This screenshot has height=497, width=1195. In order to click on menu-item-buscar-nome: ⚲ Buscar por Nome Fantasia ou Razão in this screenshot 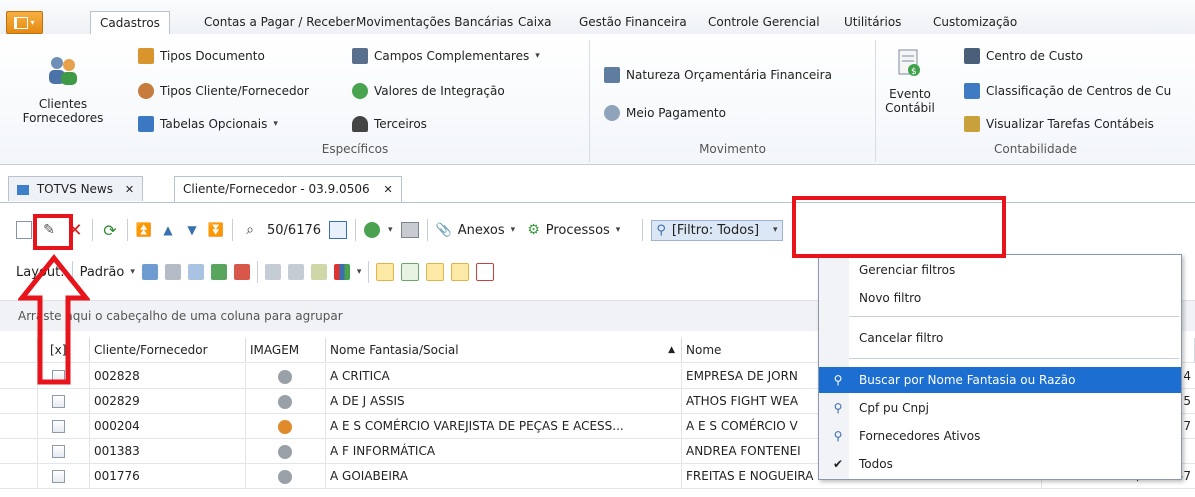, I will do `click(1000, 380)`.